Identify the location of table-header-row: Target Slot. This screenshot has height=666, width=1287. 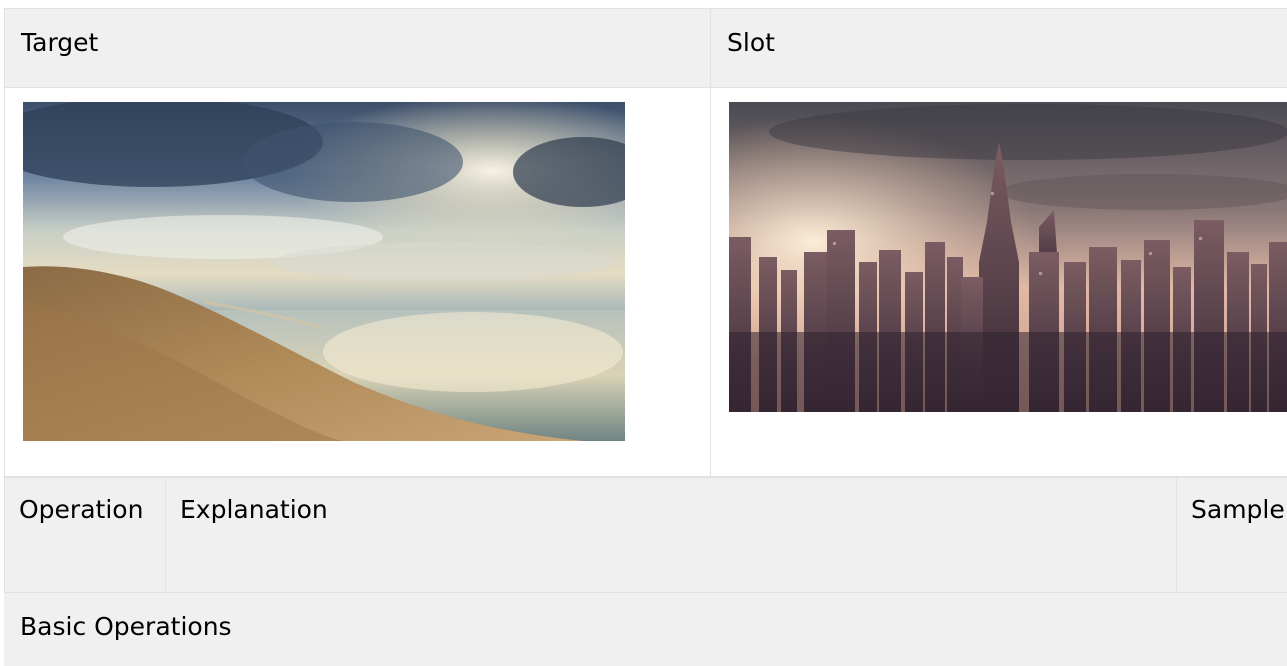
(645, 48).